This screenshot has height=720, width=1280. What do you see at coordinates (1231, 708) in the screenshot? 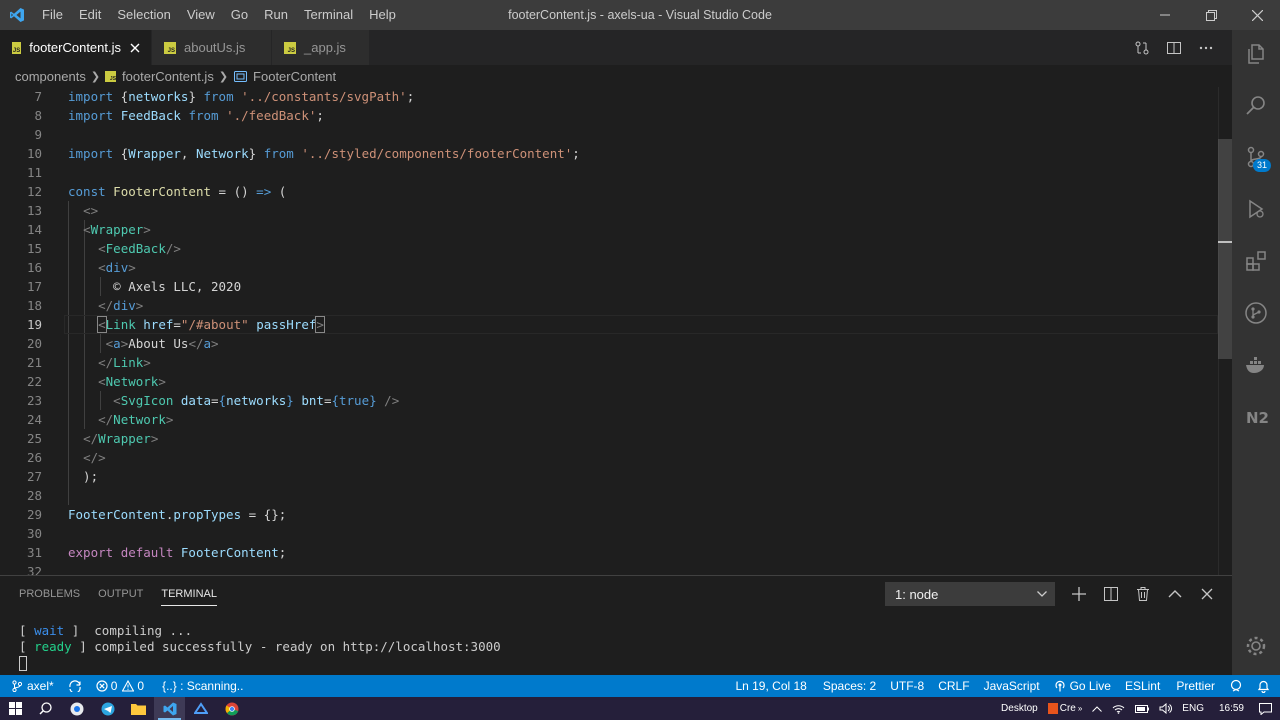
I see `clock: 16:59` at bounding box center [1231, 708].